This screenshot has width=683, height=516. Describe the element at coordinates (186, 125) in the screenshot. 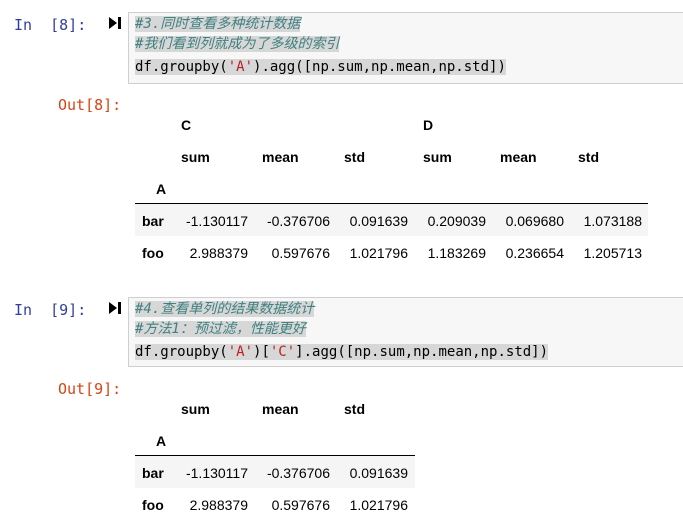

I see `column-header-level0: C` at that location.